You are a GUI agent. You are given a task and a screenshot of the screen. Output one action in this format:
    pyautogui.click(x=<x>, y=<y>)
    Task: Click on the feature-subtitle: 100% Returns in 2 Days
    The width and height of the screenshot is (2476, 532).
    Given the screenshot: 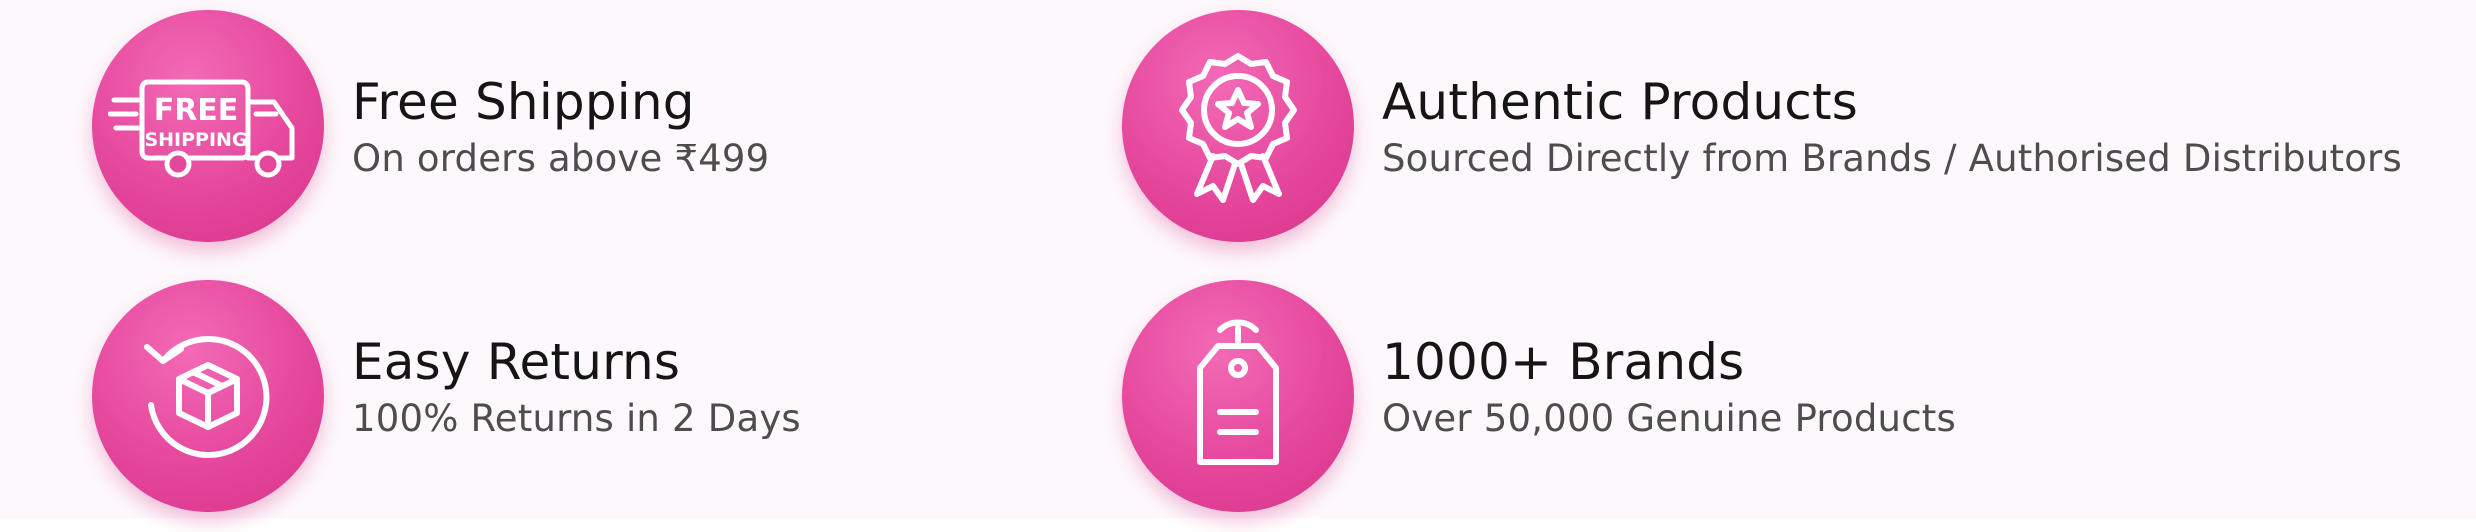 What is the action you would take?
    pyautogui.click(x=576, y=418)
    